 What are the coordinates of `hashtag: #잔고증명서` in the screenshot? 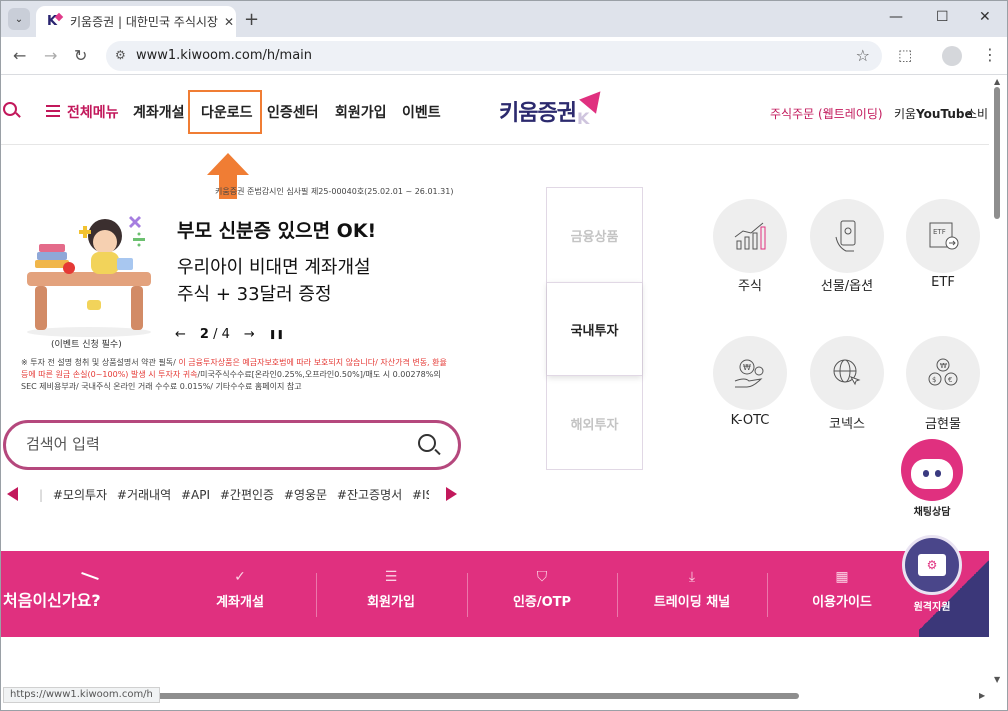 It's located at (369, 495).